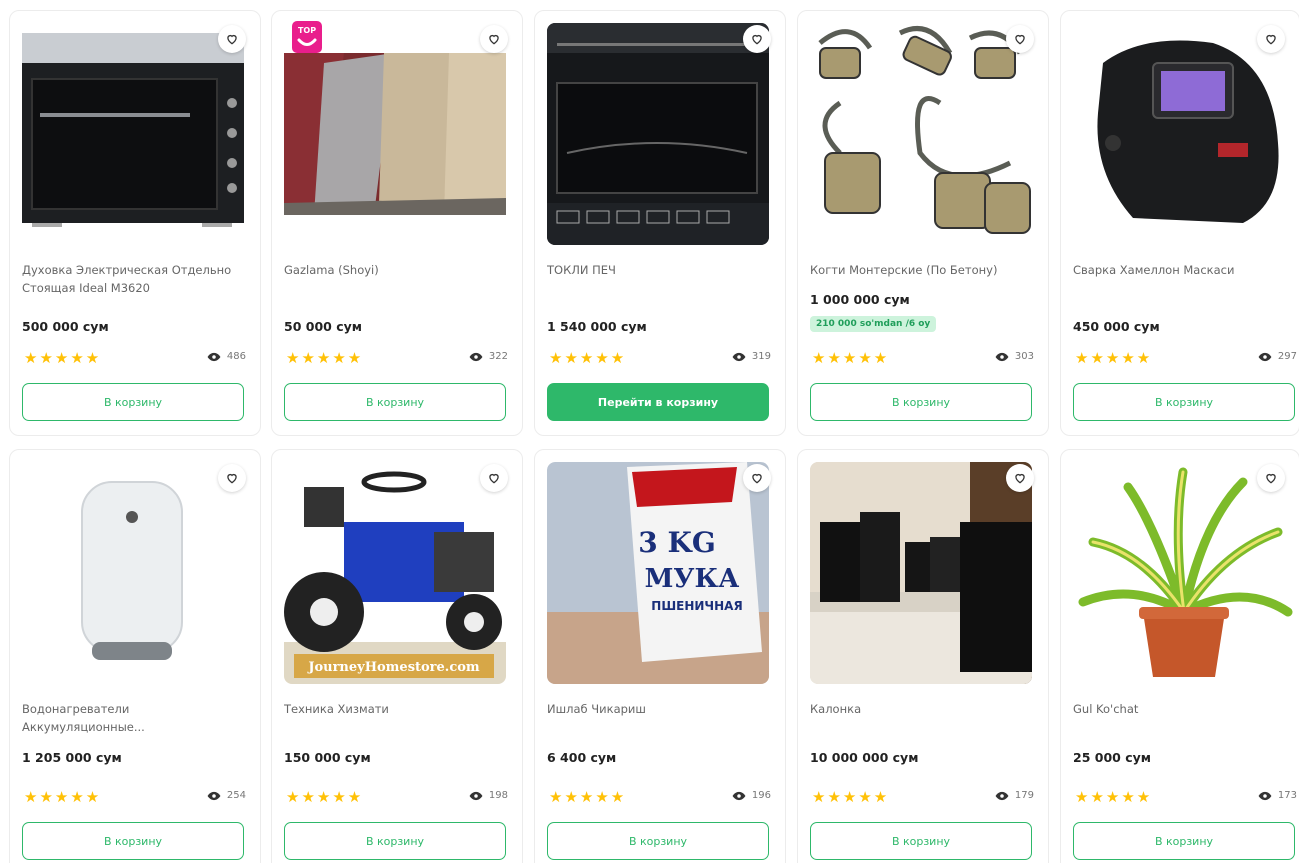 The image size is (1299, 863). Describe the element at coordinates (660, 709) in the screenshot. I see `product-title: Ишлаб Чикариш` at that location.